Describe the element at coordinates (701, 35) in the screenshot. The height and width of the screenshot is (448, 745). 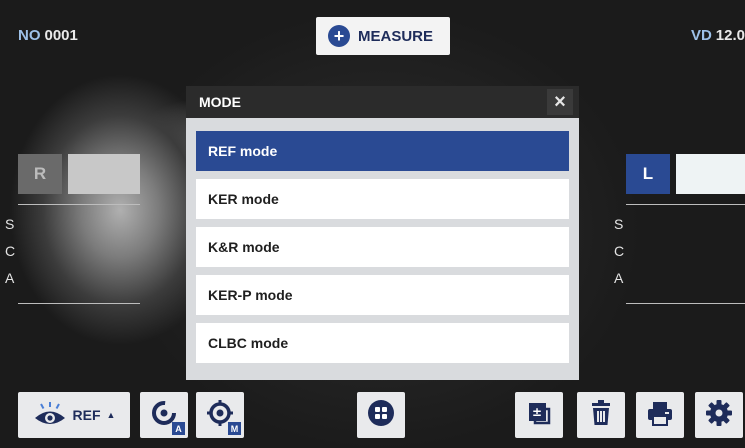
I see `vd-label: VD` at that location.